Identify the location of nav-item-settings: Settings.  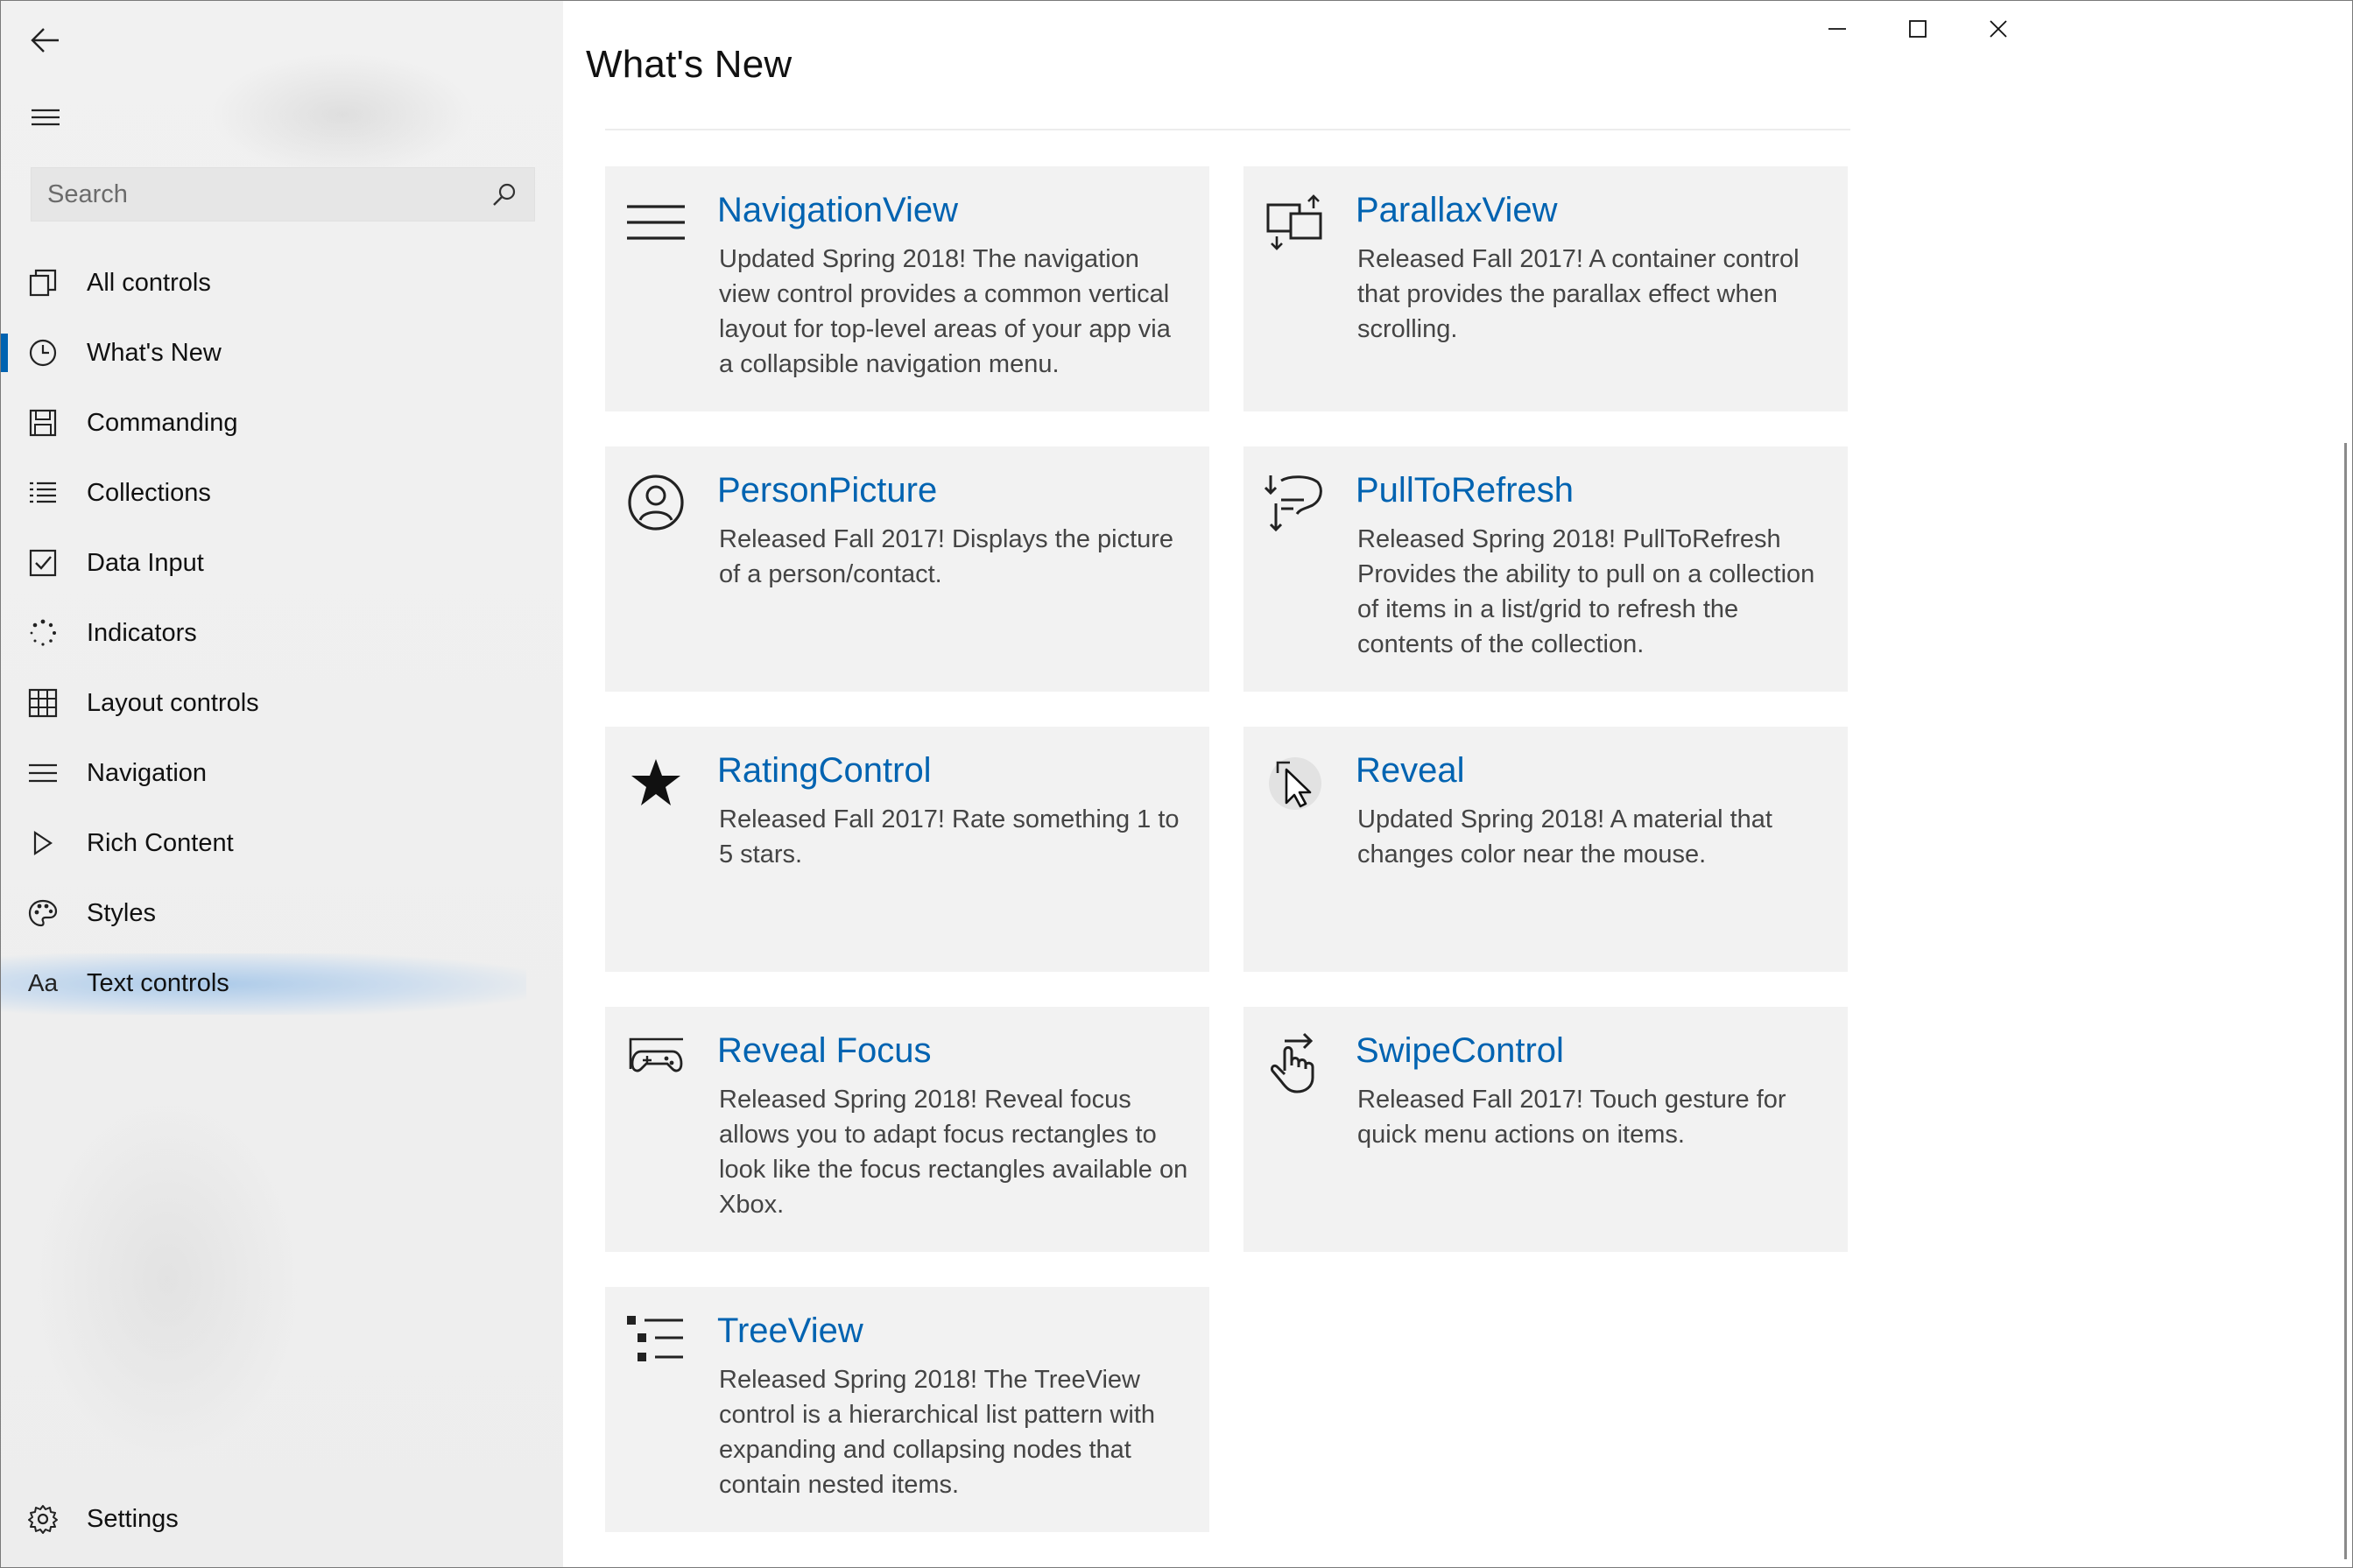
(282, 1519).